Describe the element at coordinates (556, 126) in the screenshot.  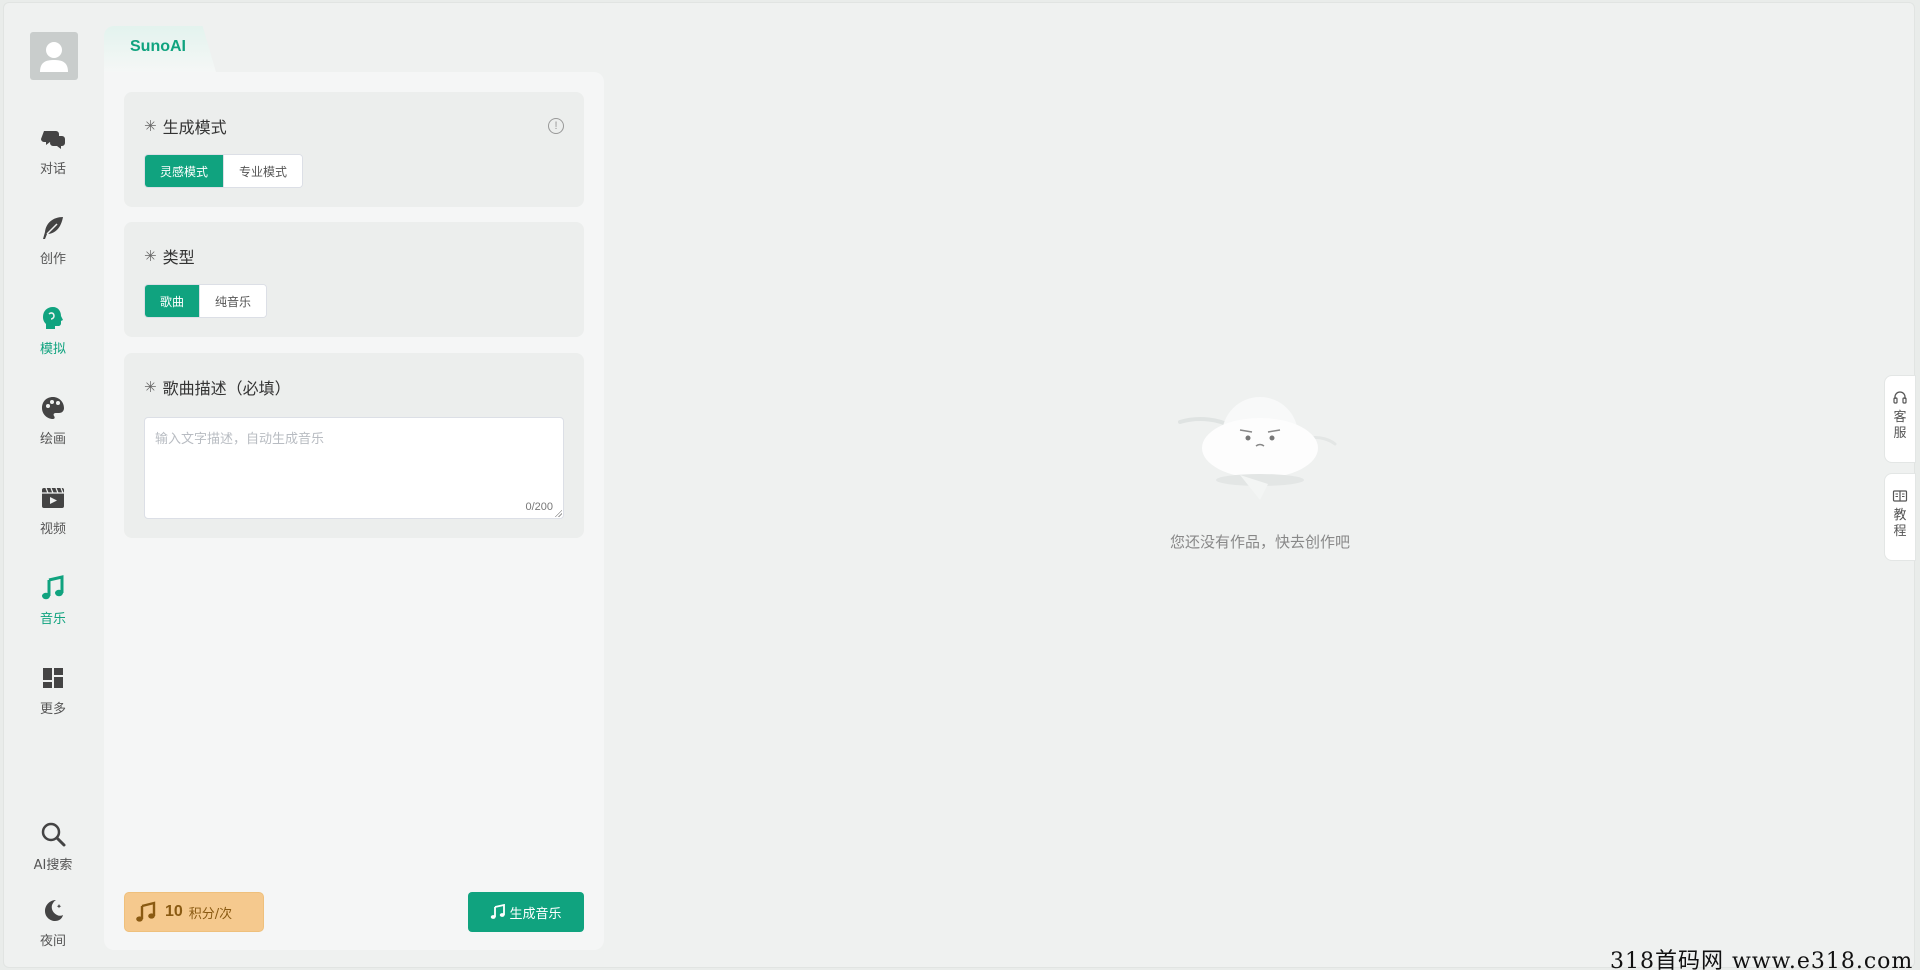
I see `info-icon: !` at that location.